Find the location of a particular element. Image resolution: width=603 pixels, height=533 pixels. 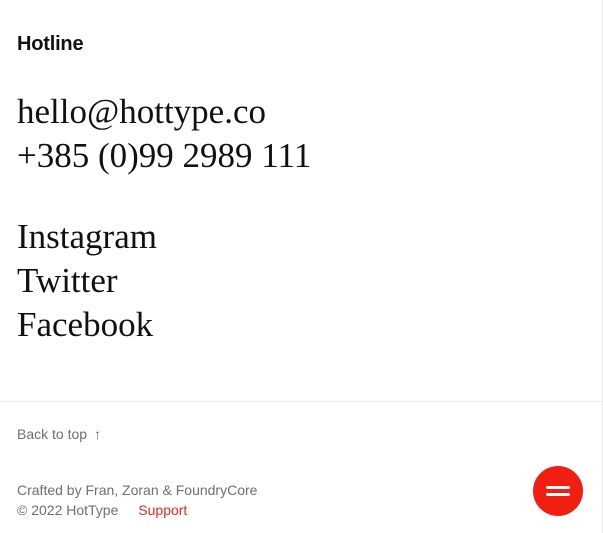

hamburger-line-bottom is located at coordinates (558, 494).